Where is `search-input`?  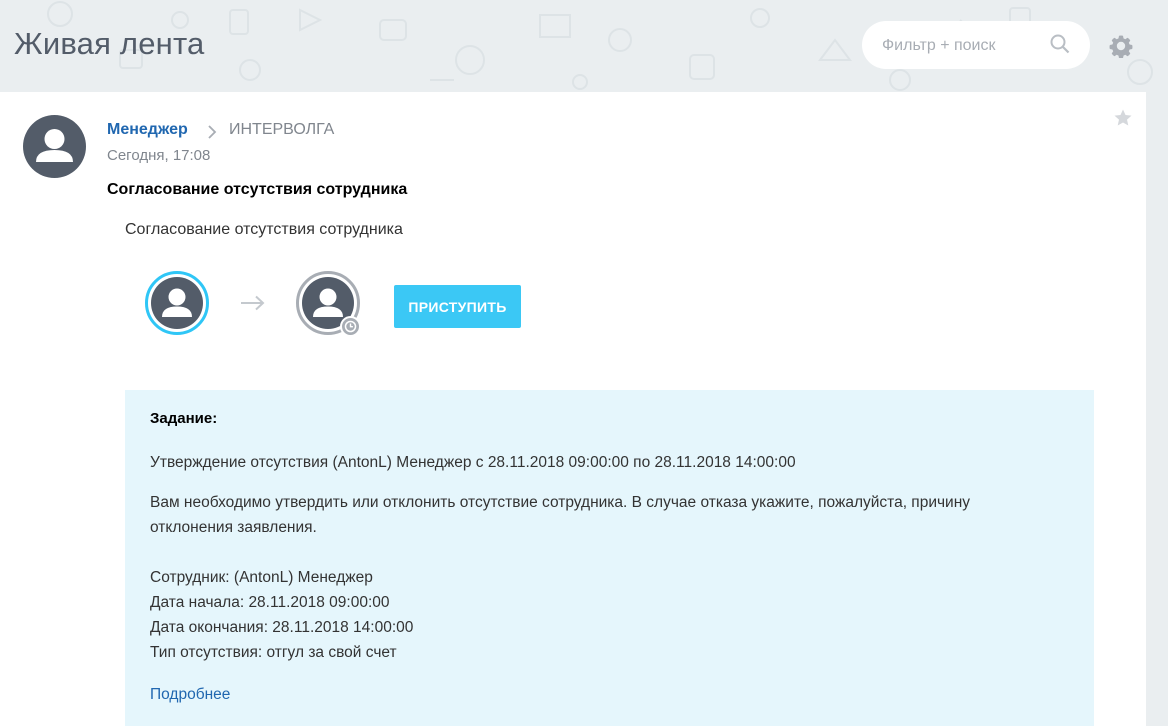
search-input is located at coordinates (962, 46).